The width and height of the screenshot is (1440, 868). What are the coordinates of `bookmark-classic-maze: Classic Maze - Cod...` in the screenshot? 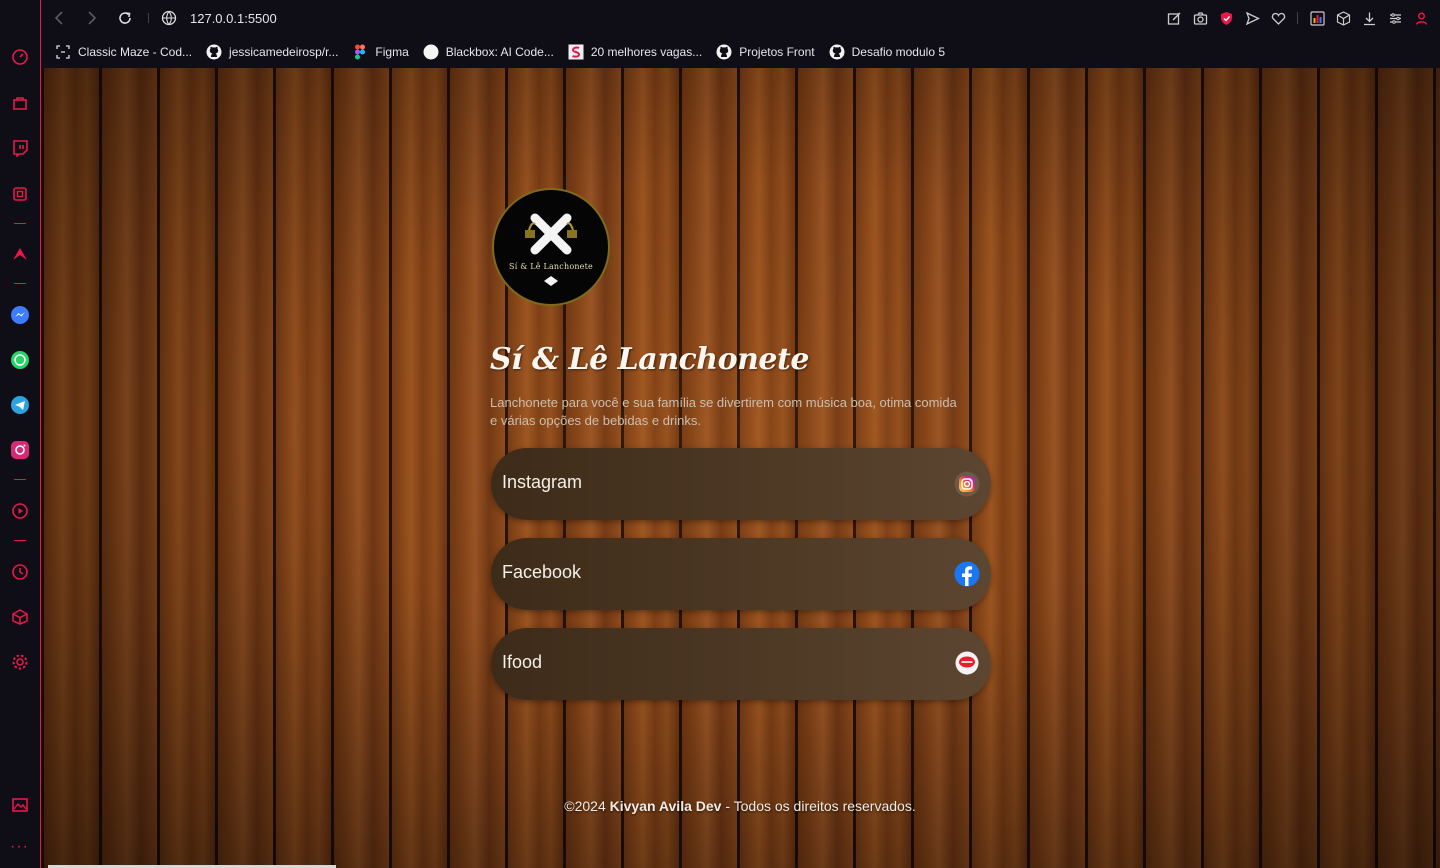 It's located at (123, 52).